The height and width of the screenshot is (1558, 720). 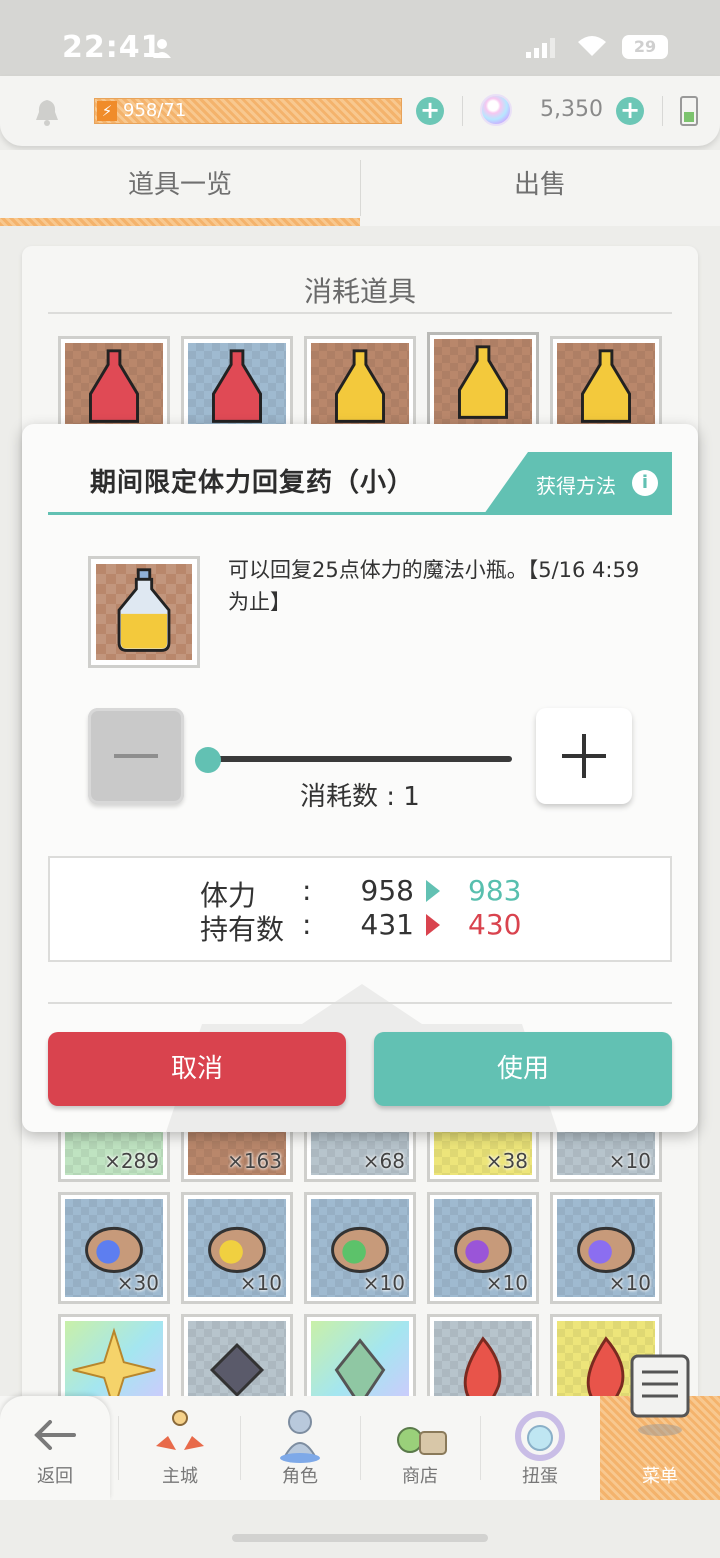 What do you see at coordinates (107, 111) in the screenshot?
I see `lightning-icon: ⚡` at bounding box center [107, 111].